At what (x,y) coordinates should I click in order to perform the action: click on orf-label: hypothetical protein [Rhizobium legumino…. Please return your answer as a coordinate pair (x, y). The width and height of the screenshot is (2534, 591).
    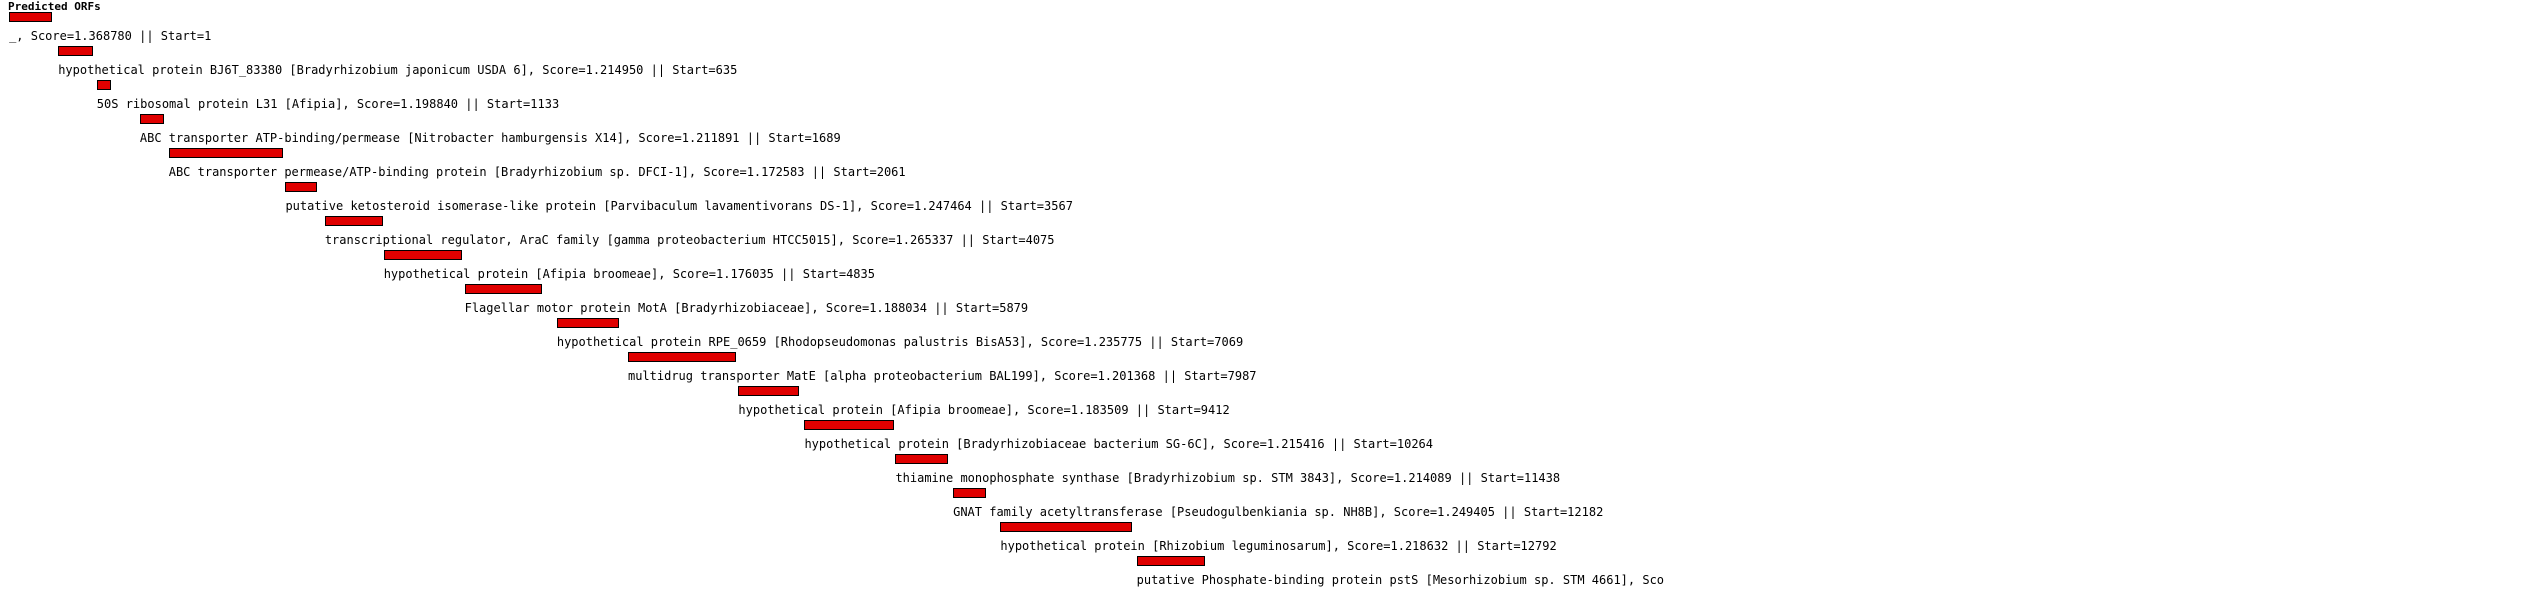
    Looking at the image, I should click on (1278, 546).